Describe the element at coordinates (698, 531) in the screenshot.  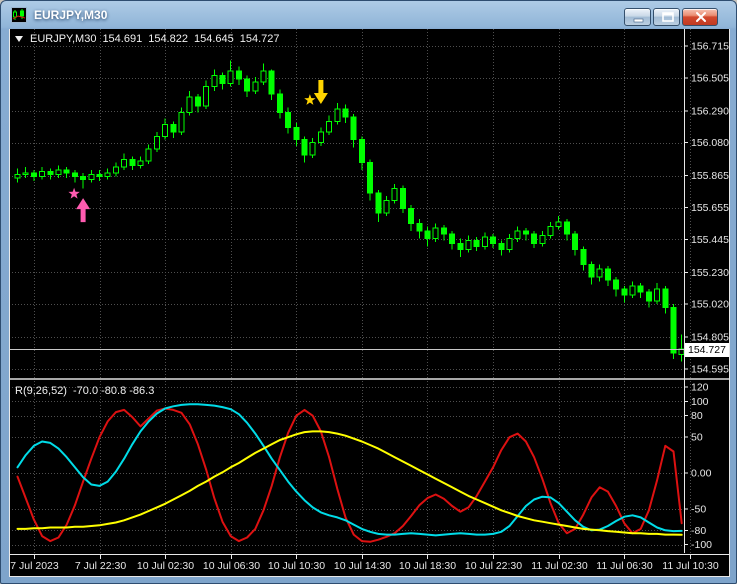
I see `indicator-axis-label: -80` at that location.